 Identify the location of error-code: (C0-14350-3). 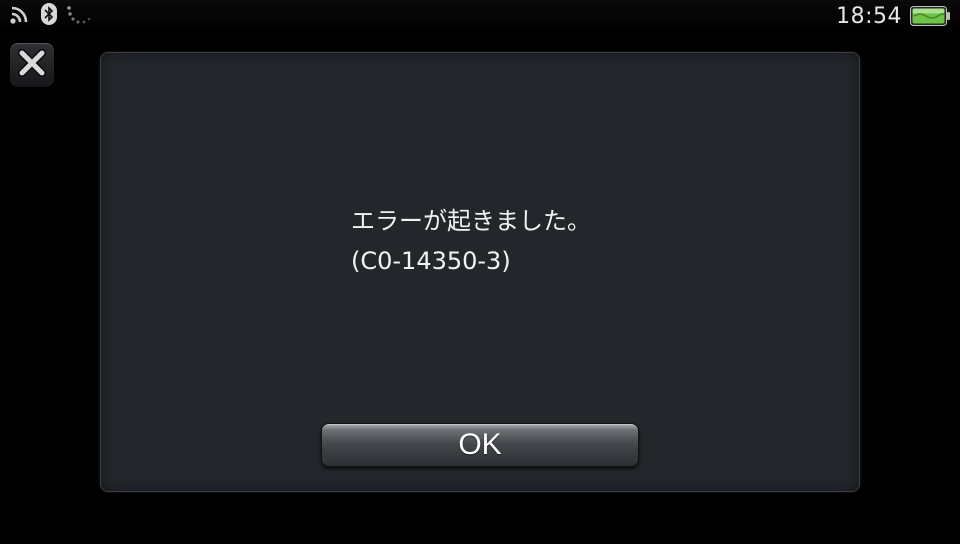
(431, 261).